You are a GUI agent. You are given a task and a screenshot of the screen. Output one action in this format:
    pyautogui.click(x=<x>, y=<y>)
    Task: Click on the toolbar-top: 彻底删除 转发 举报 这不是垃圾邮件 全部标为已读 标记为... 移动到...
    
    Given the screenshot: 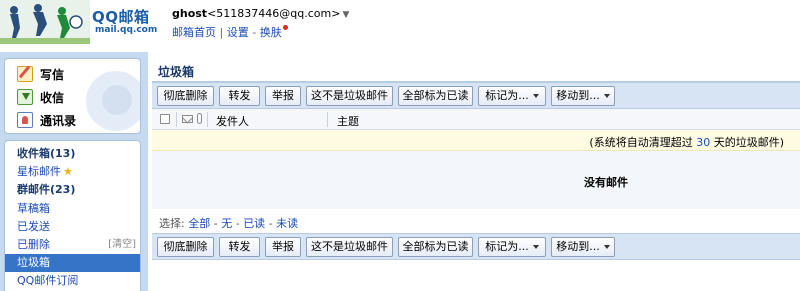 What is the action you would take?
    pyautogui.click(x=476, y=95)
    